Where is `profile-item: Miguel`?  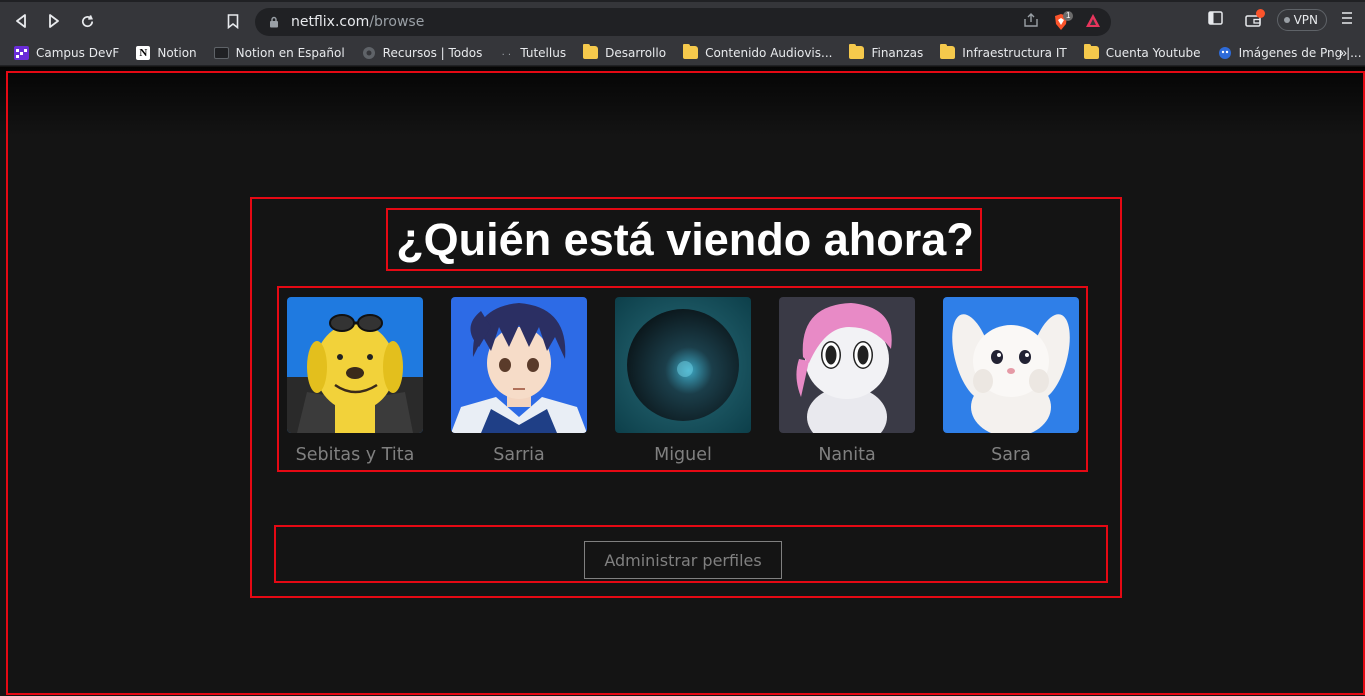 profile-item: Miguel is located at coordinates (683, 381).